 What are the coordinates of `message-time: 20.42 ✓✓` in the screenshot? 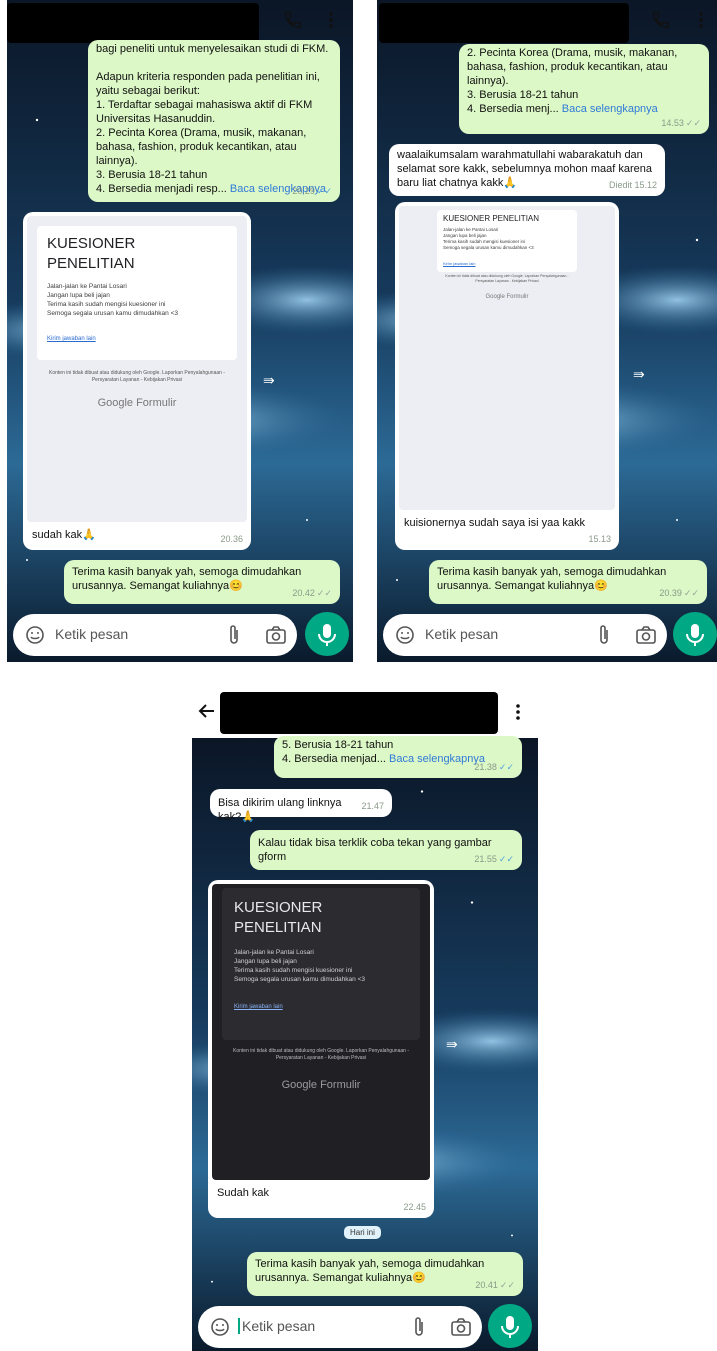 It's located at (312, 593).